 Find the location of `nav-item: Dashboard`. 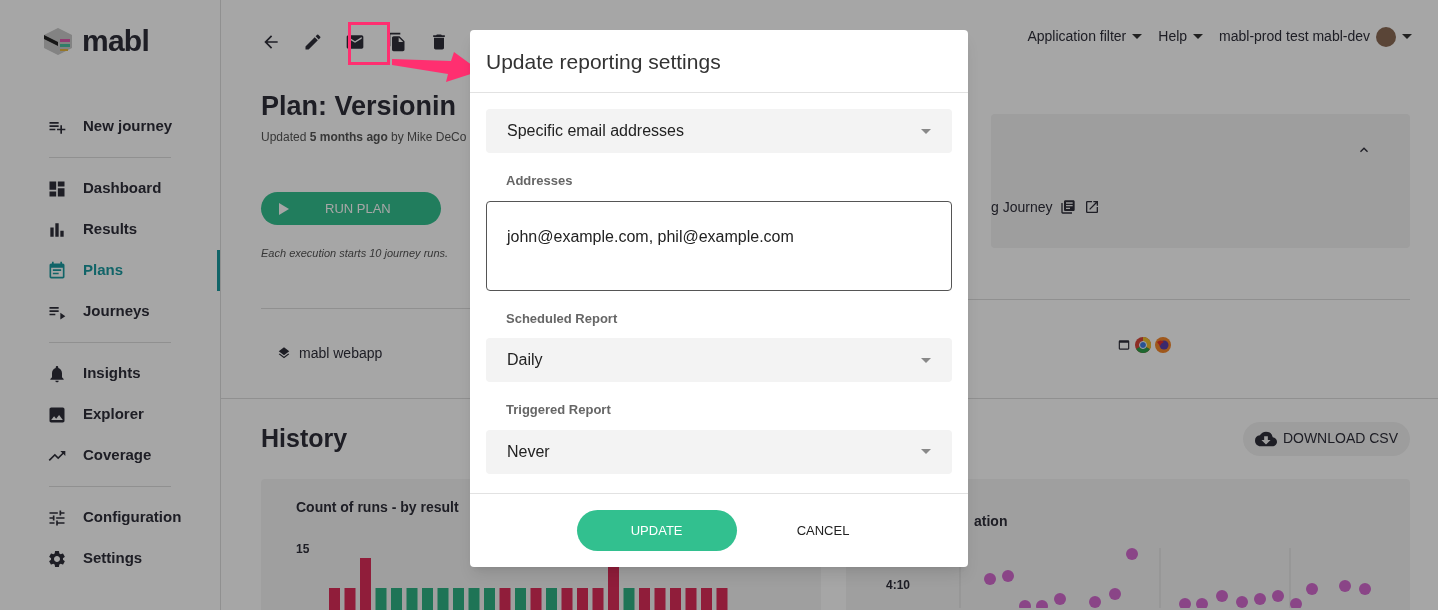

nav-item: Dashboard is located at coordinates (133, 188).